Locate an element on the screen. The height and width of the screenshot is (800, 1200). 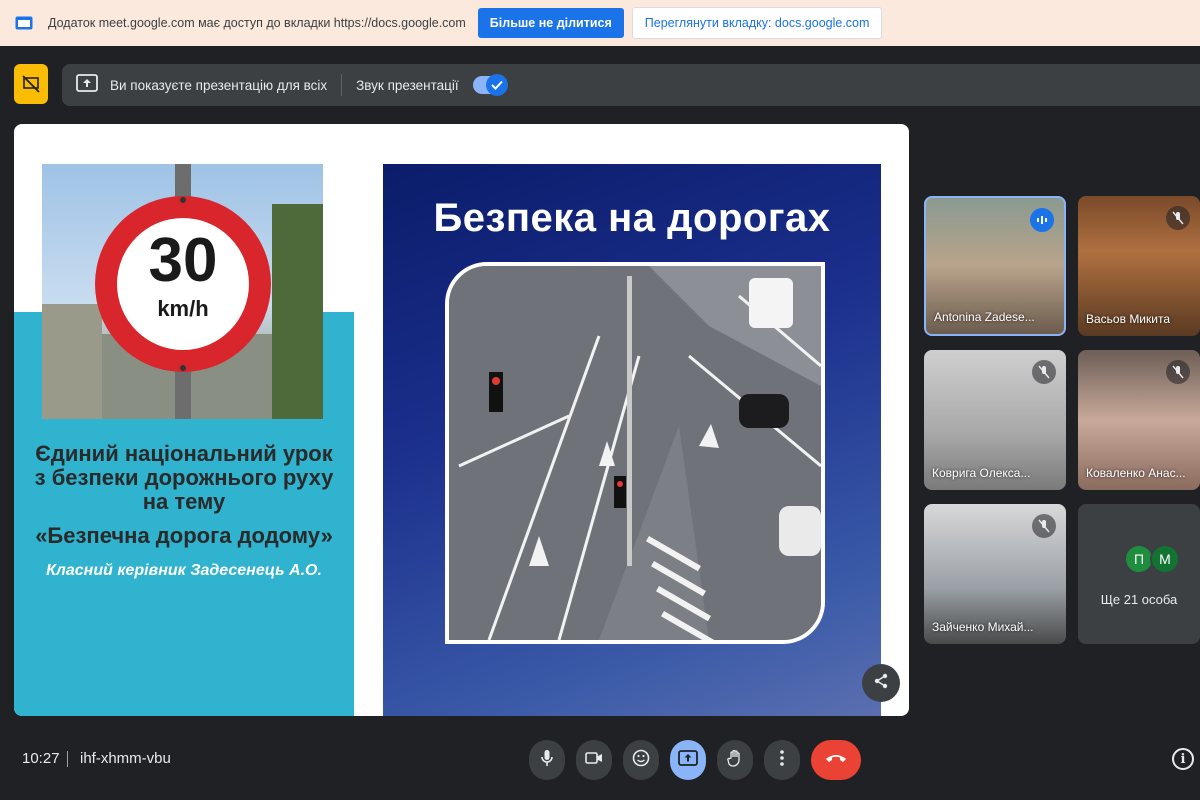
meeting-details-icon: i is located at coordinates (1183, 759).